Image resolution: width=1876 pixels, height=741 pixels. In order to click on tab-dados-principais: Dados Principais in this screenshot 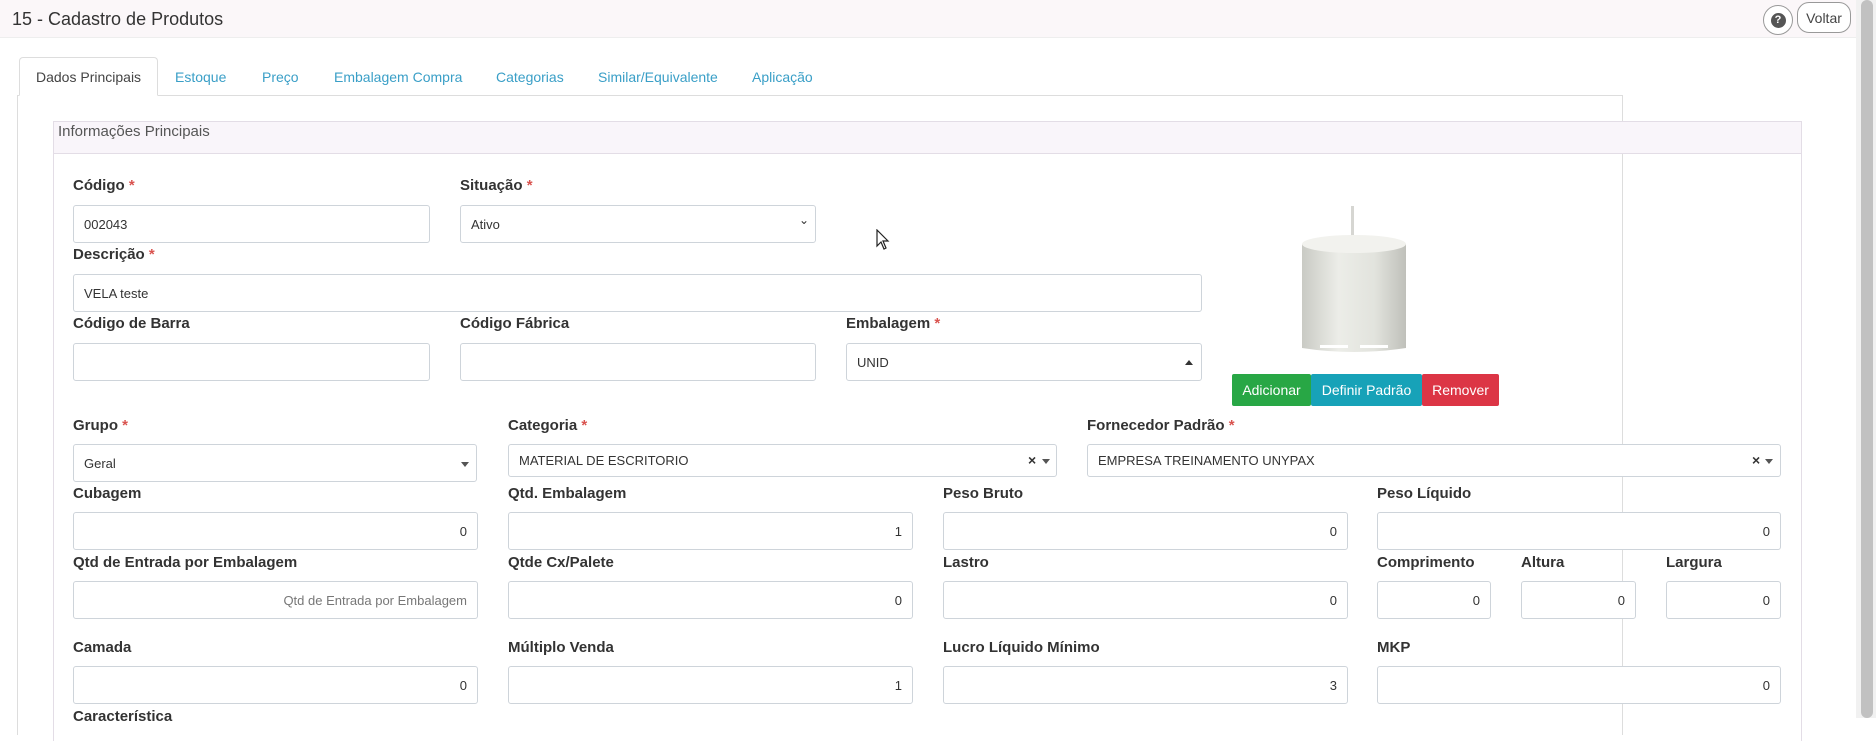, I will do `click(89, 76)`.